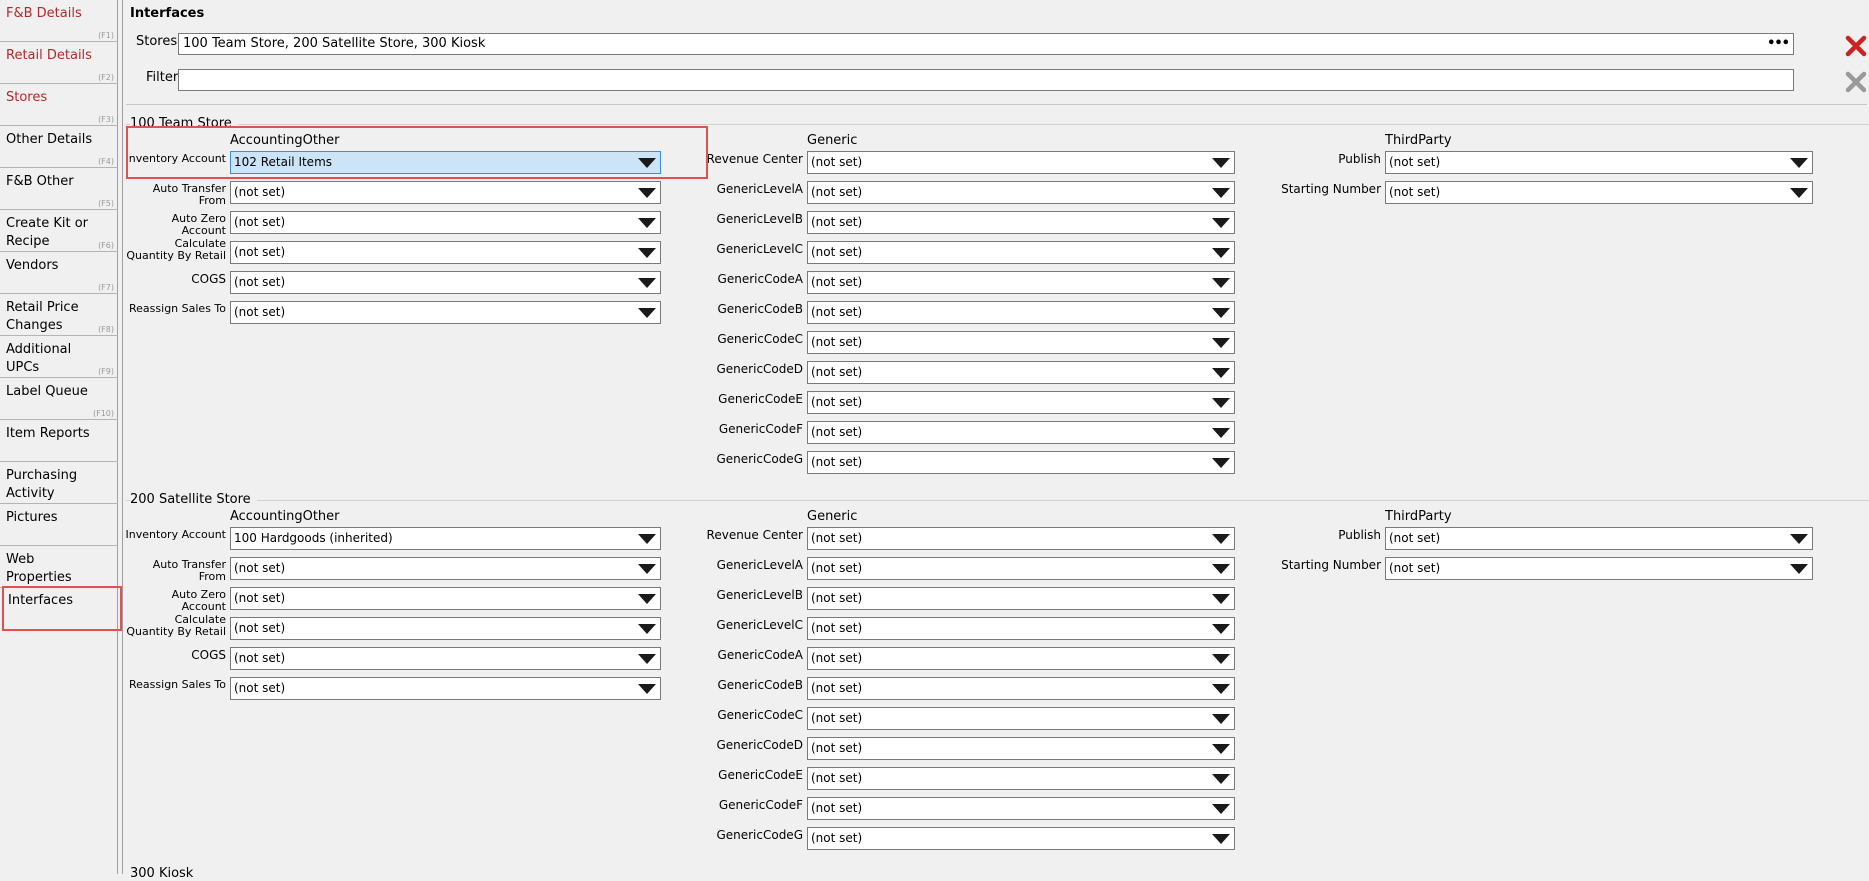  I want to click on more-icon: •••, so click(1778, 44).